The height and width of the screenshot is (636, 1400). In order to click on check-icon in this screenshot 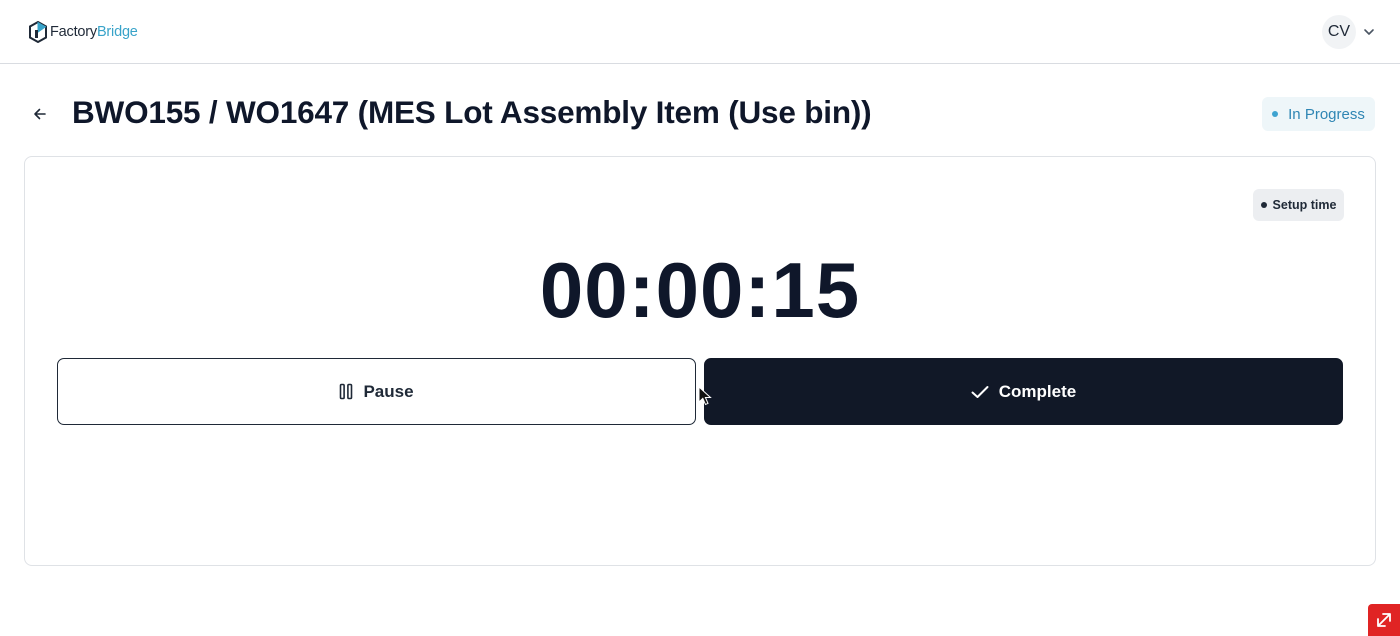, I will do `click(980, 391)`.